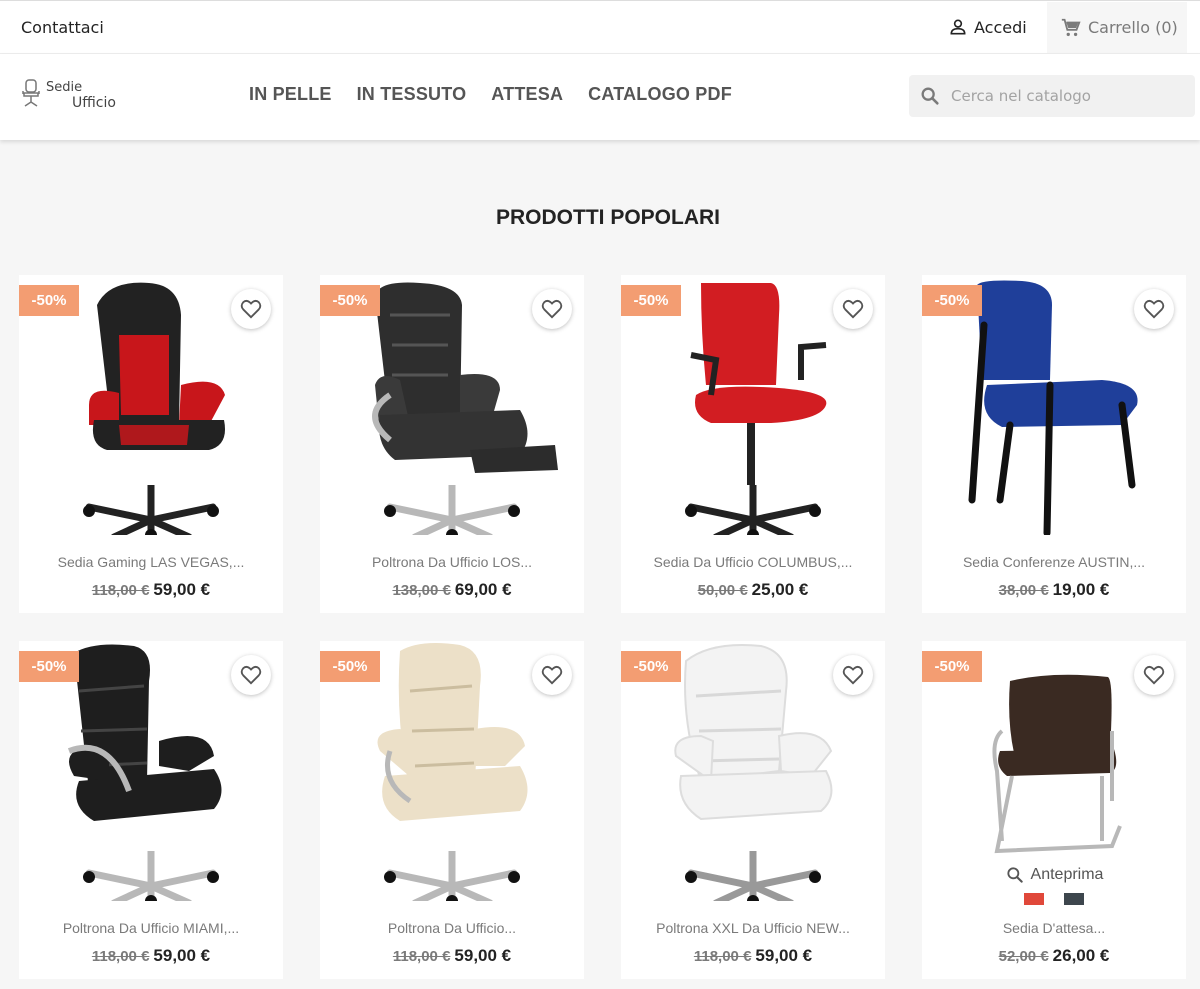 The width and height of the screenshot is (1200, 989). Describe the element at coordinates (607, 217) in the screenshot. I see `section-title: PRODOTTI POPOLARI` at that location.